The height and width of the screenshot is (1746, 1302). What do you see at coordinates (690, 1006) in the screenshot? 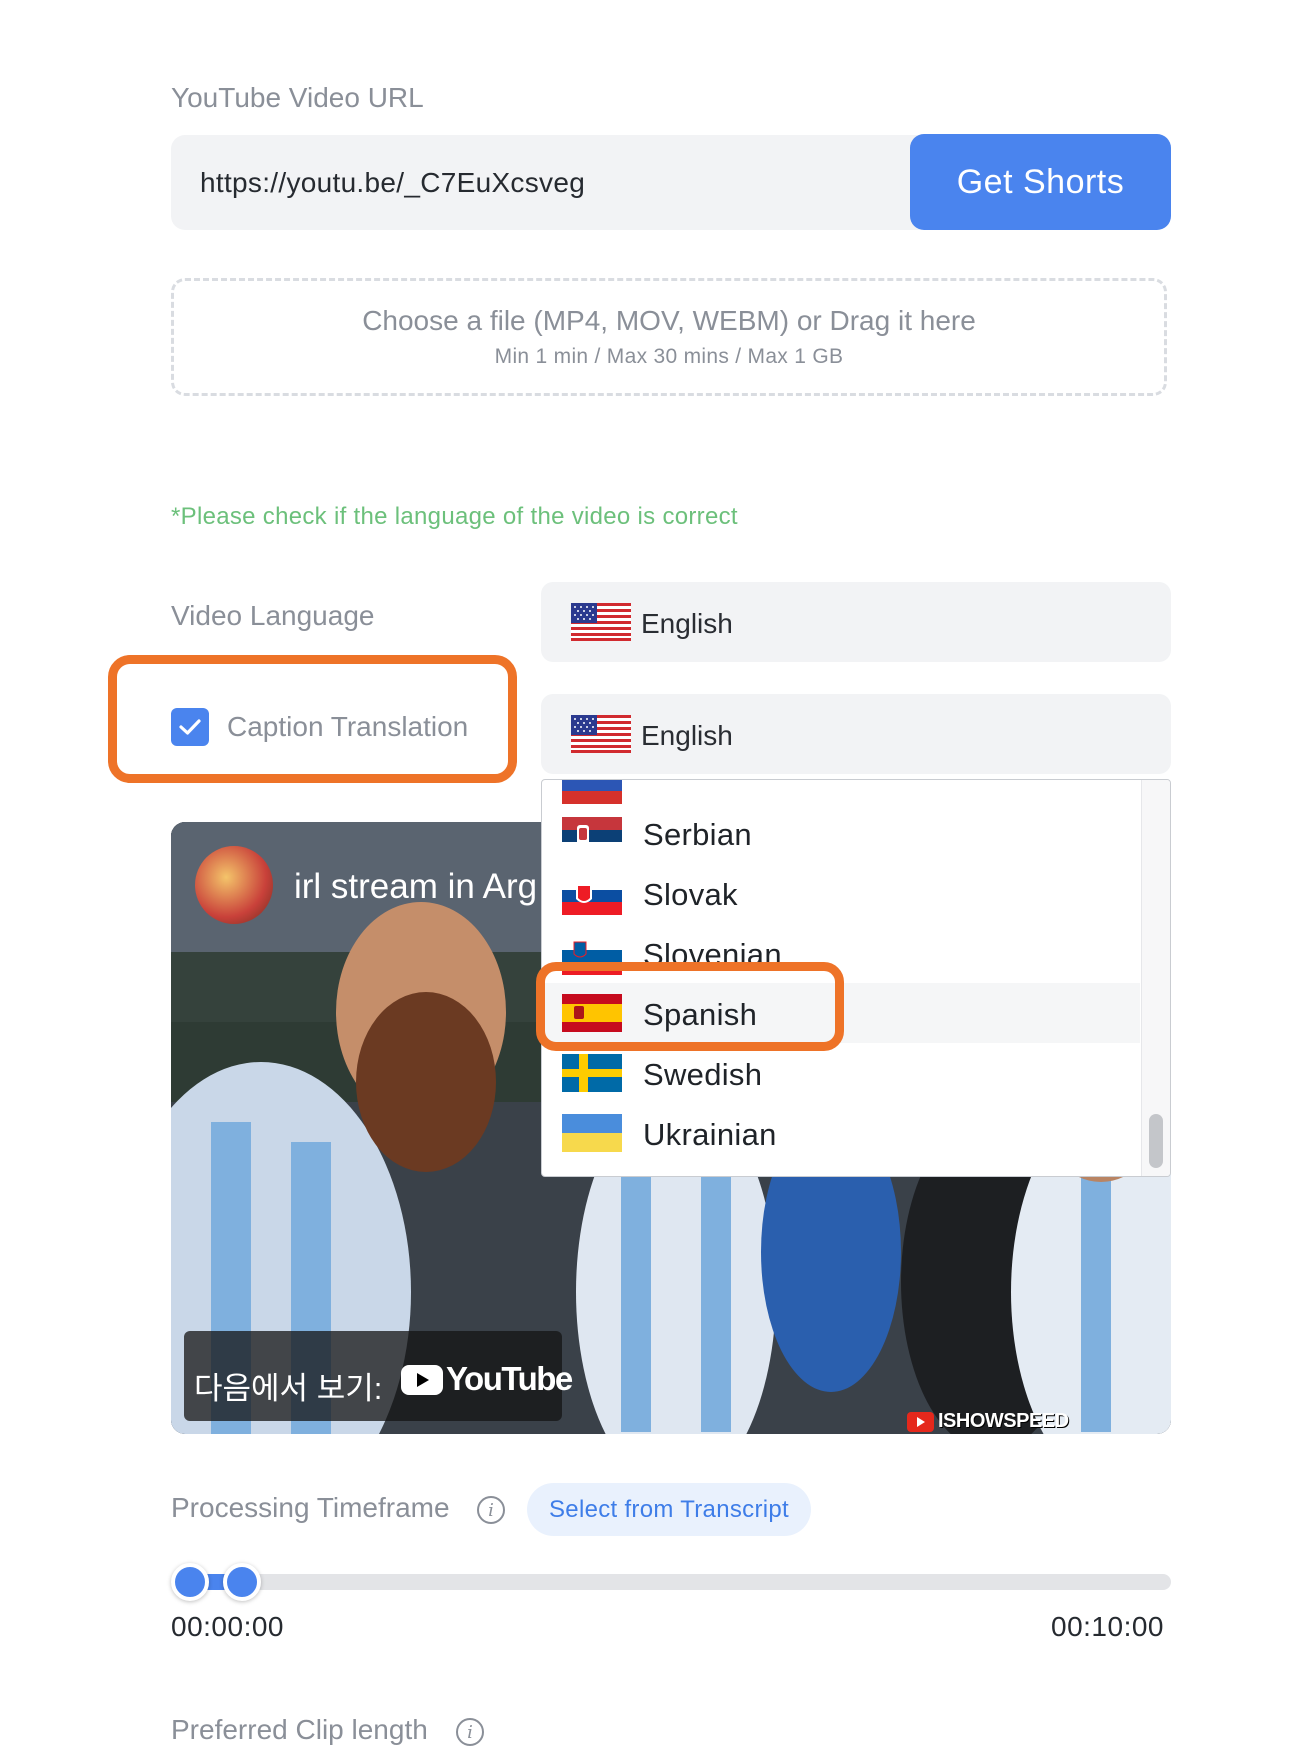
I see `spanish-highlight` at bounding box center [690, 1006].